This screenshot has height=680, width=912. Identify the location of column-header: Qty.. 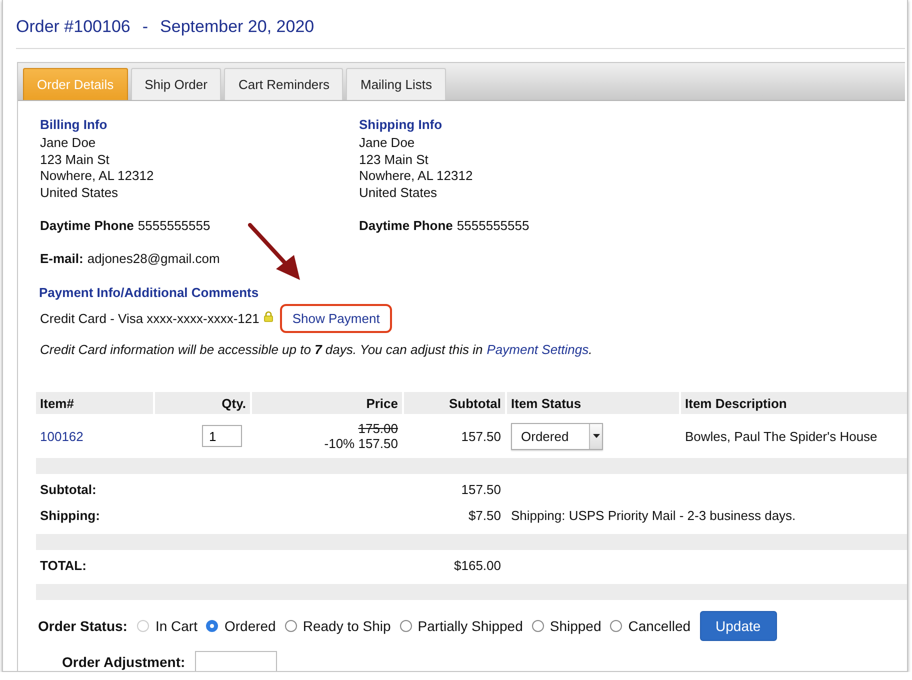
(202, 403).